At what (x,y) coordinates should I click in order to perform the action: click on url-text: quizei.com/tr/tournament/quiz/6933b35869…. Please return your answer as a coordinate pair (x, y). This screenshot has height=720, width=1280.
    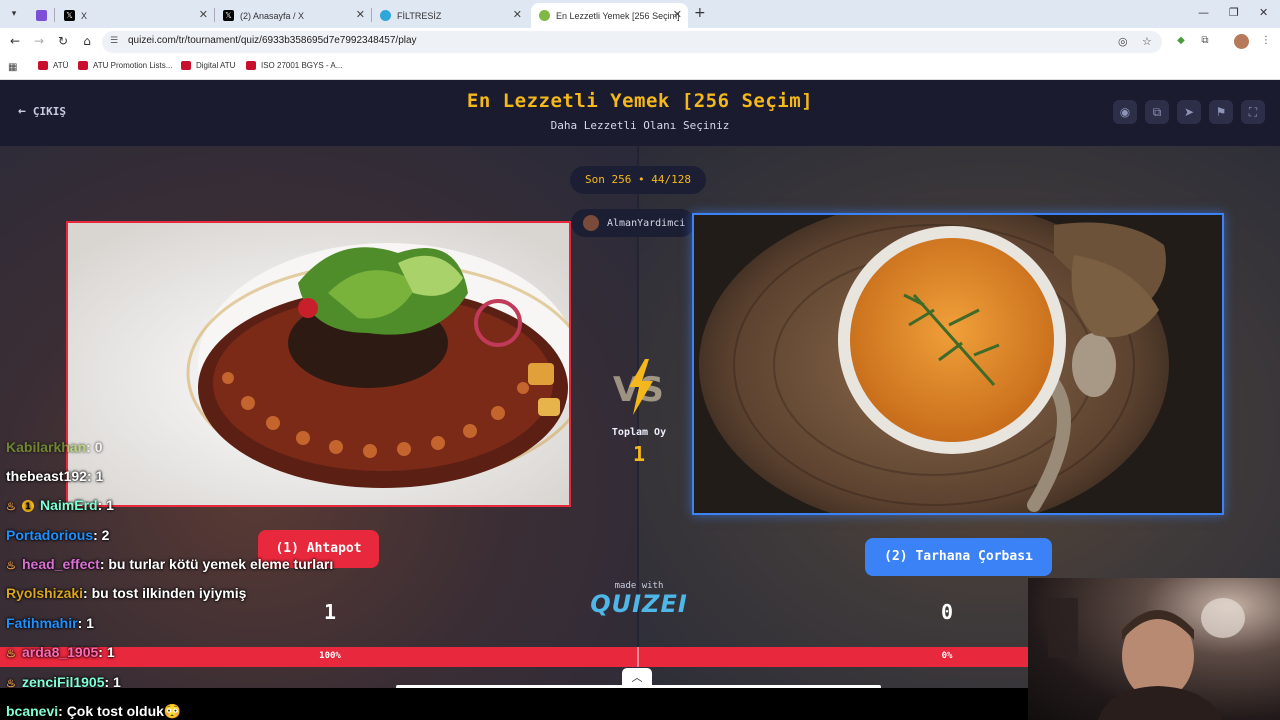
    Looking at the image, I should click on (272, 40).